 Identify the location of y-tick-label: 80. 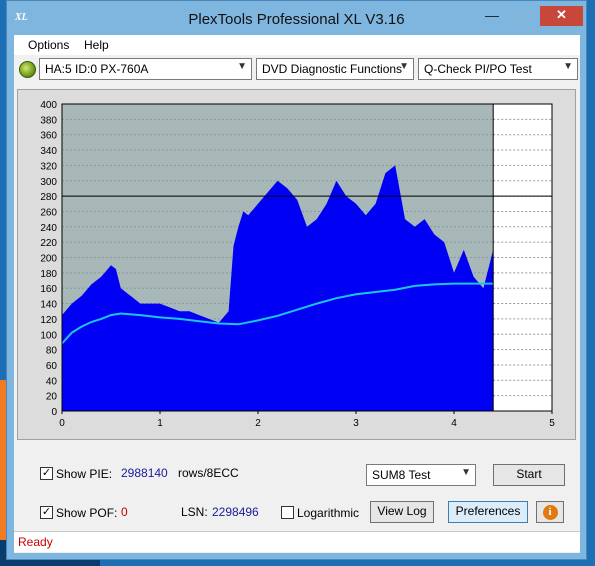
(52, 351).